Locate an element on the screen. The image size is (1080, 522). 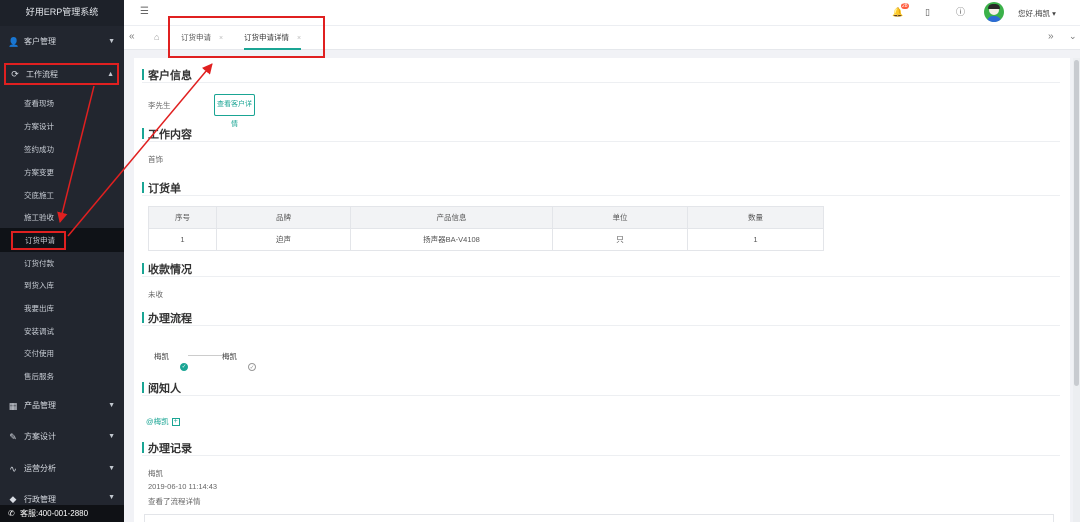
record-detail-box is located at coordinates (599, 518).